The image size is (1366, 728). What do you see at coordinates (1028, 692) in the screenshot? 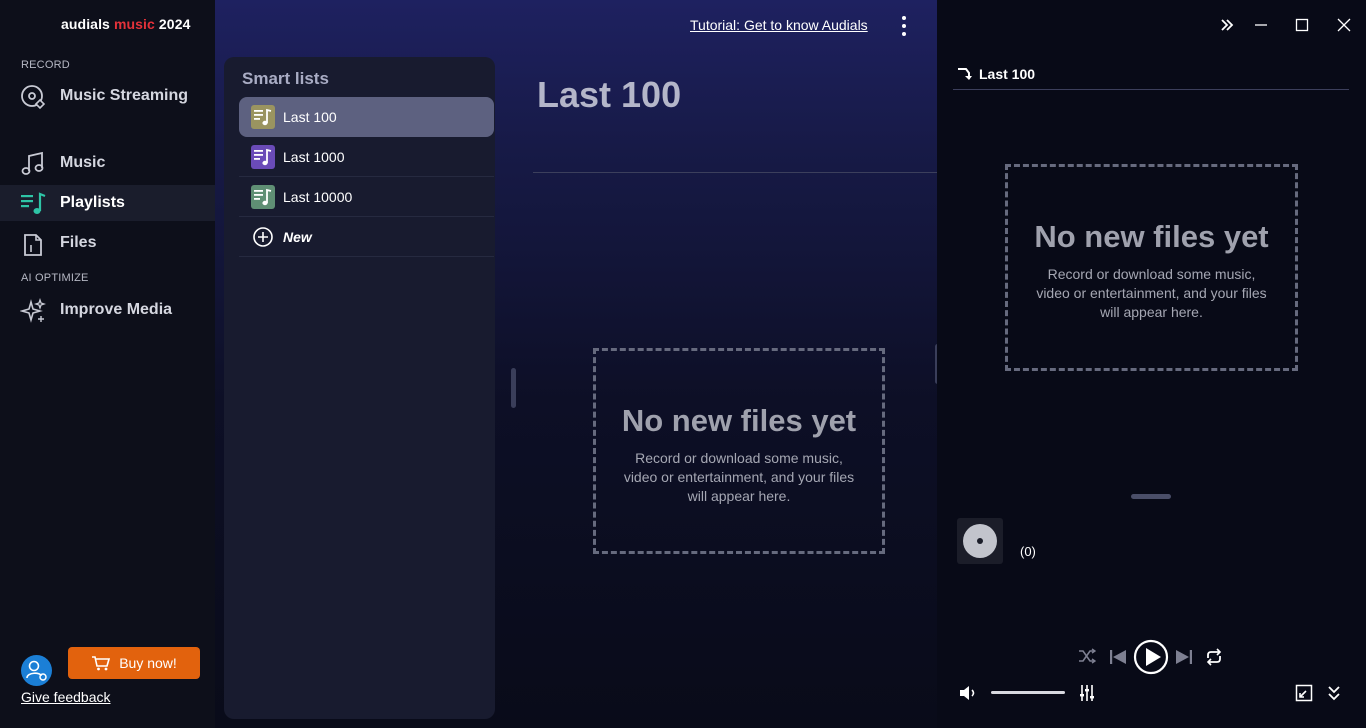
I see `volume-slider` at bounding box center [1028, 692].